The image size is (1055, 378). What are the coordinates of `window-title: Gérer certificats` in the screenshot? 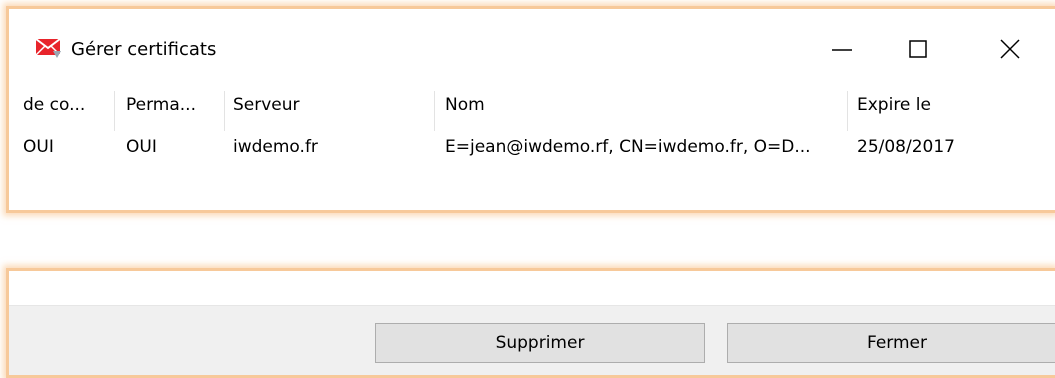 It's located at (144, 49).